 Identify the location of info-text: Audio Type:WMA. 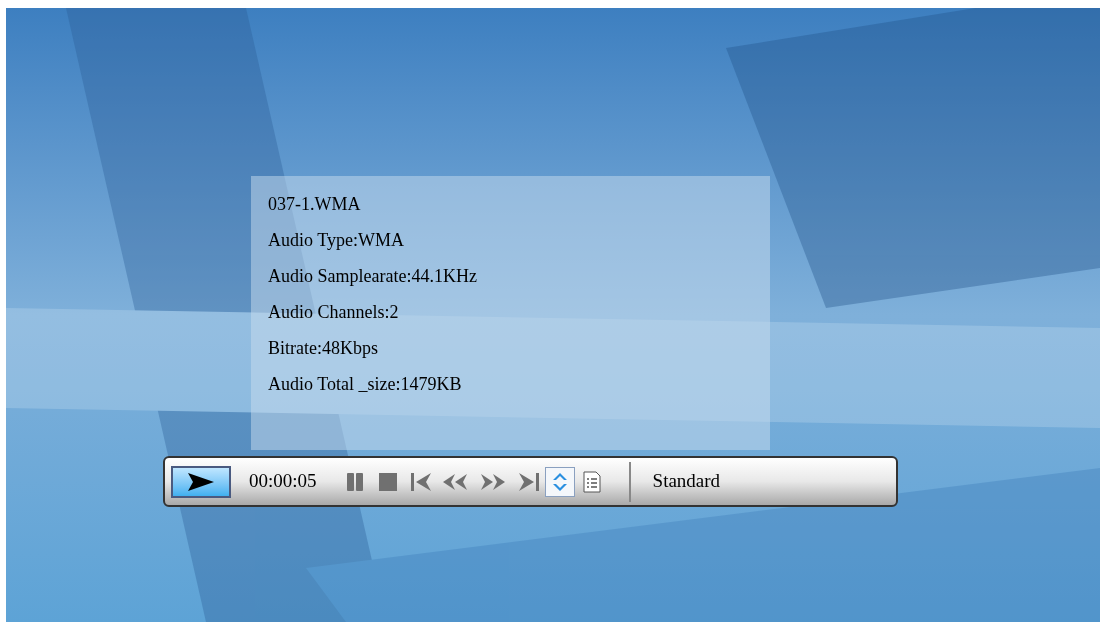
(336, 240).